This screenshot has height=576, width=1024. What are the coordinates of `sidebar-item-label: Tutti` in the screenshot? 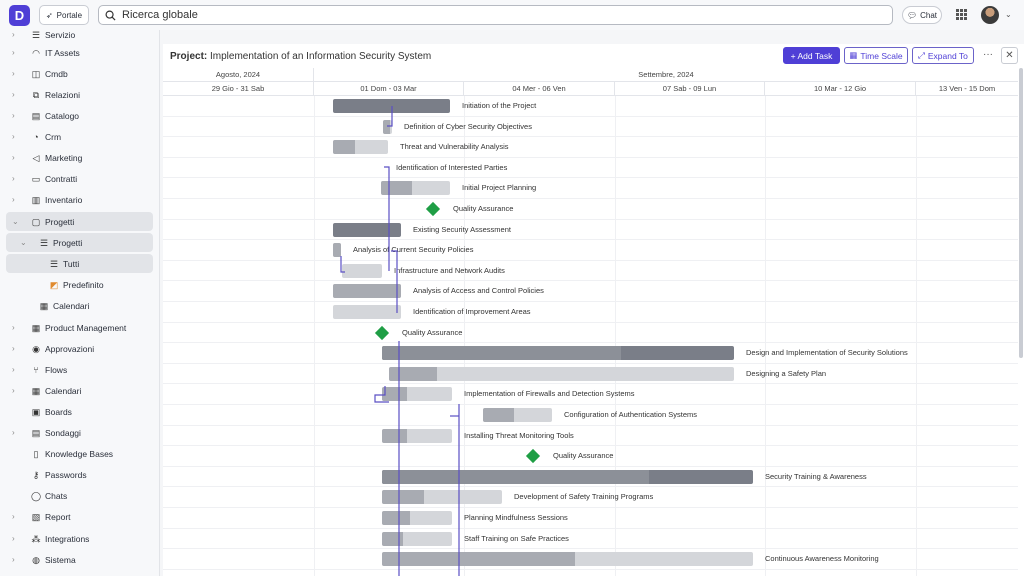 It's located at (71, 263).